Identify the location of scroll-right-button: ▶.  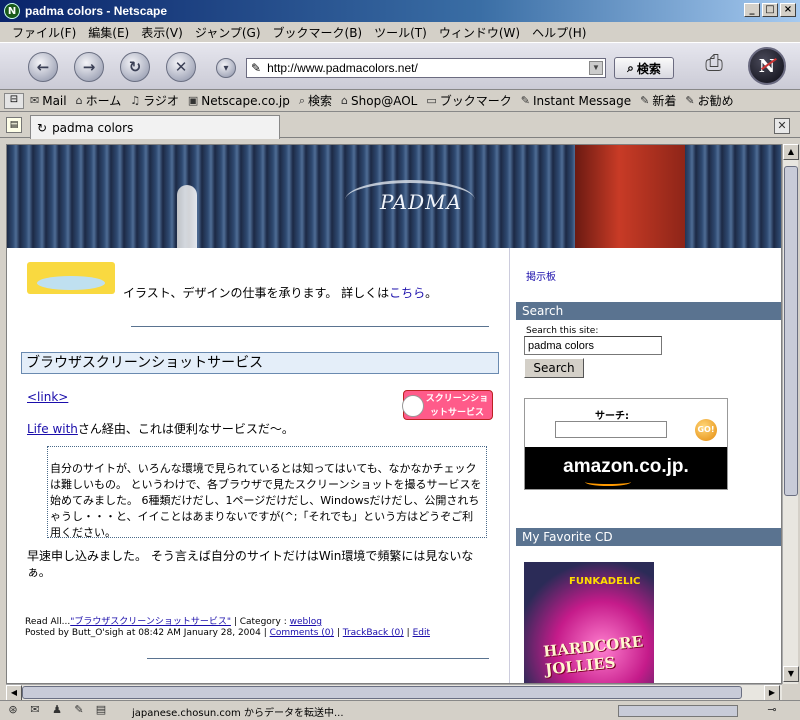
(772, 693).